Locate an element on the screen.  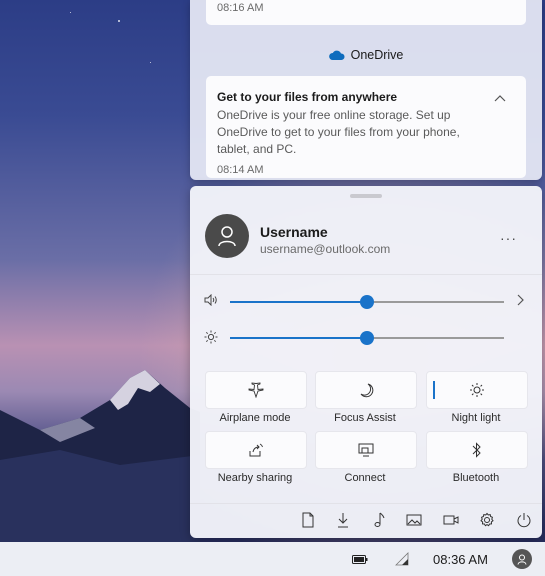
mountain is located at coordinates (100, 456).